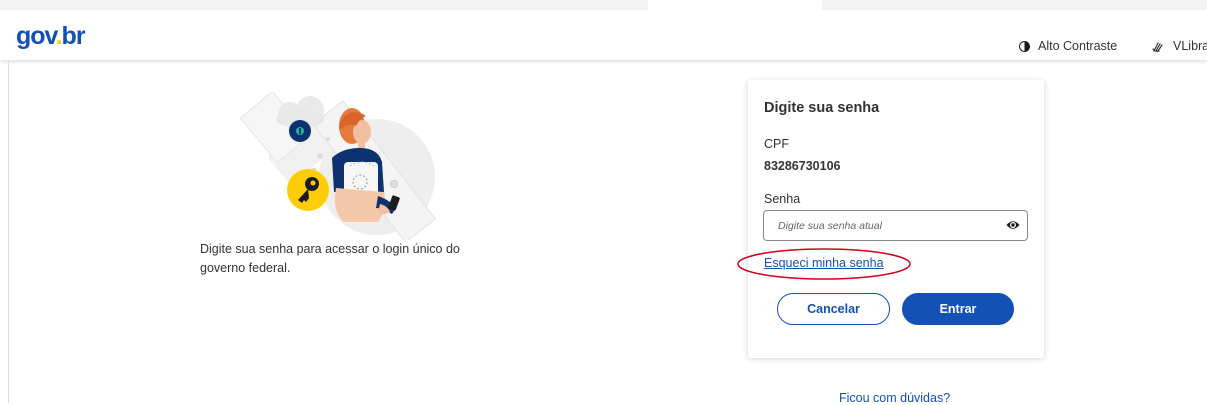 This screenshot has height=405, width=1207. What do you see at coordinates (1078, 46) in the screenshot?
I see `high-contrast-label: Alto Contraste` at bounding box center [1078, 46].